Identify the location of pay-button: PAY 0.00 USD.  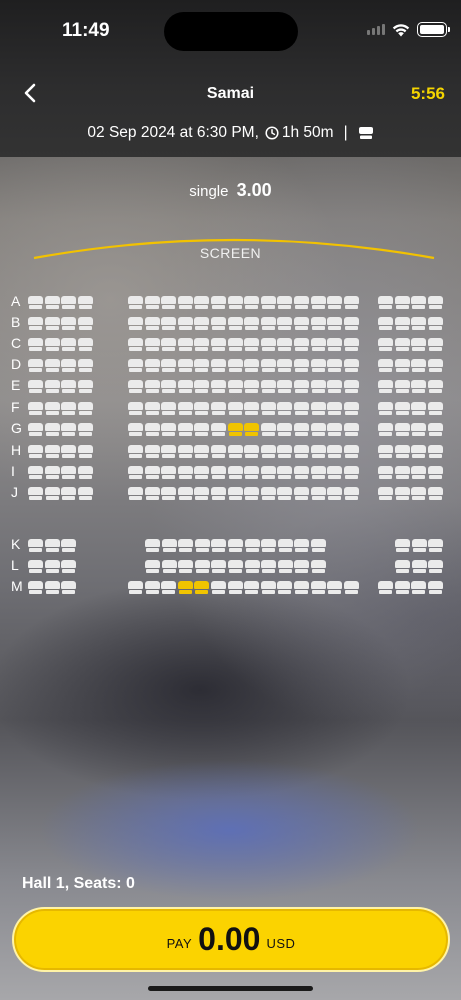
(231, 939).